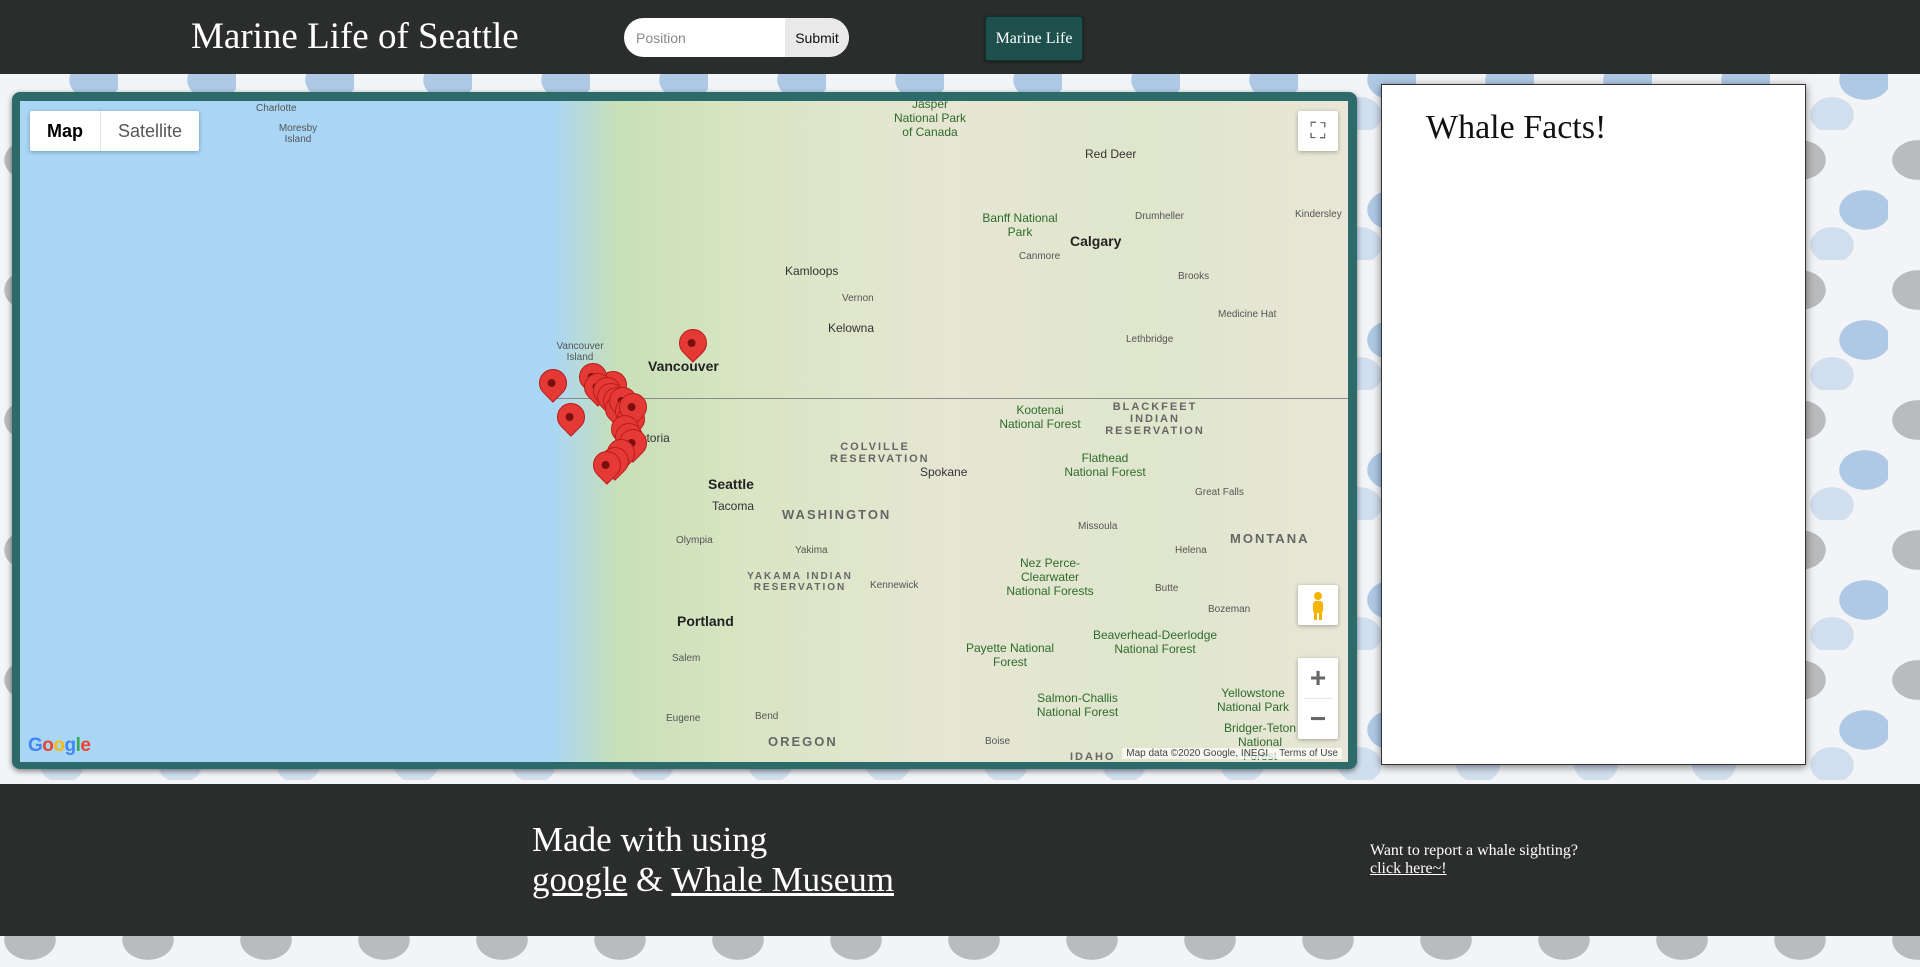 The height and width of the screenshot is (967, 1920). Describe the element at coordinates (1270, 538) in the screenshot. I see `region-label: MONTANA` at that location.